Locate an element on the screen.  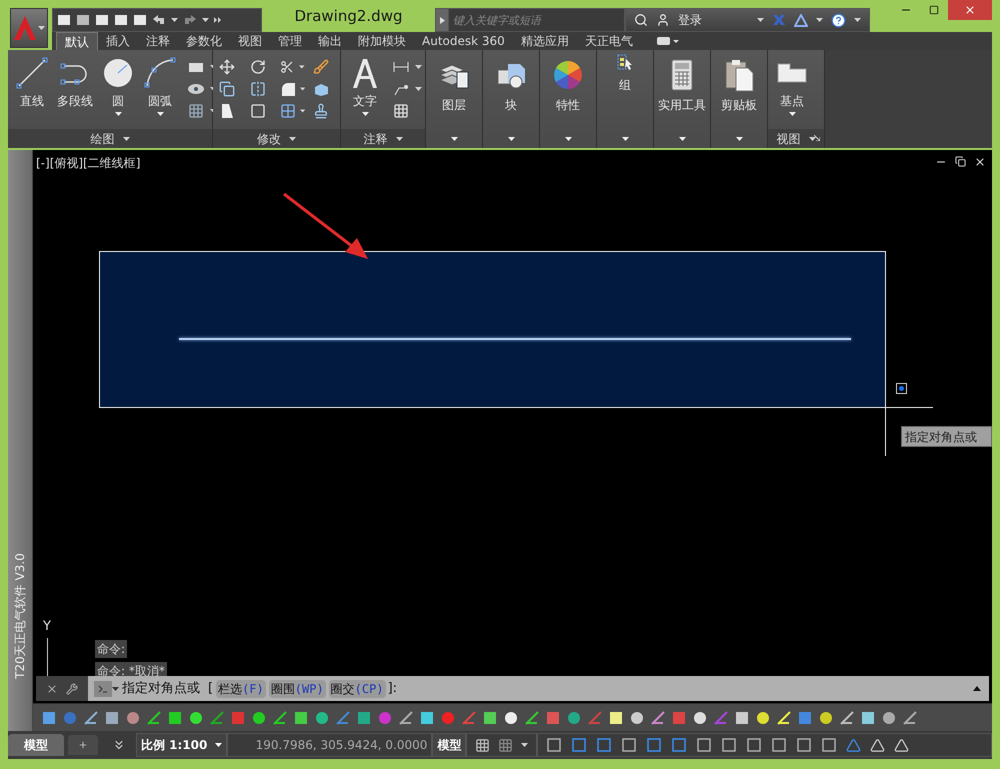
ribbon-button: 文字 is located at coordinates (365, 86).